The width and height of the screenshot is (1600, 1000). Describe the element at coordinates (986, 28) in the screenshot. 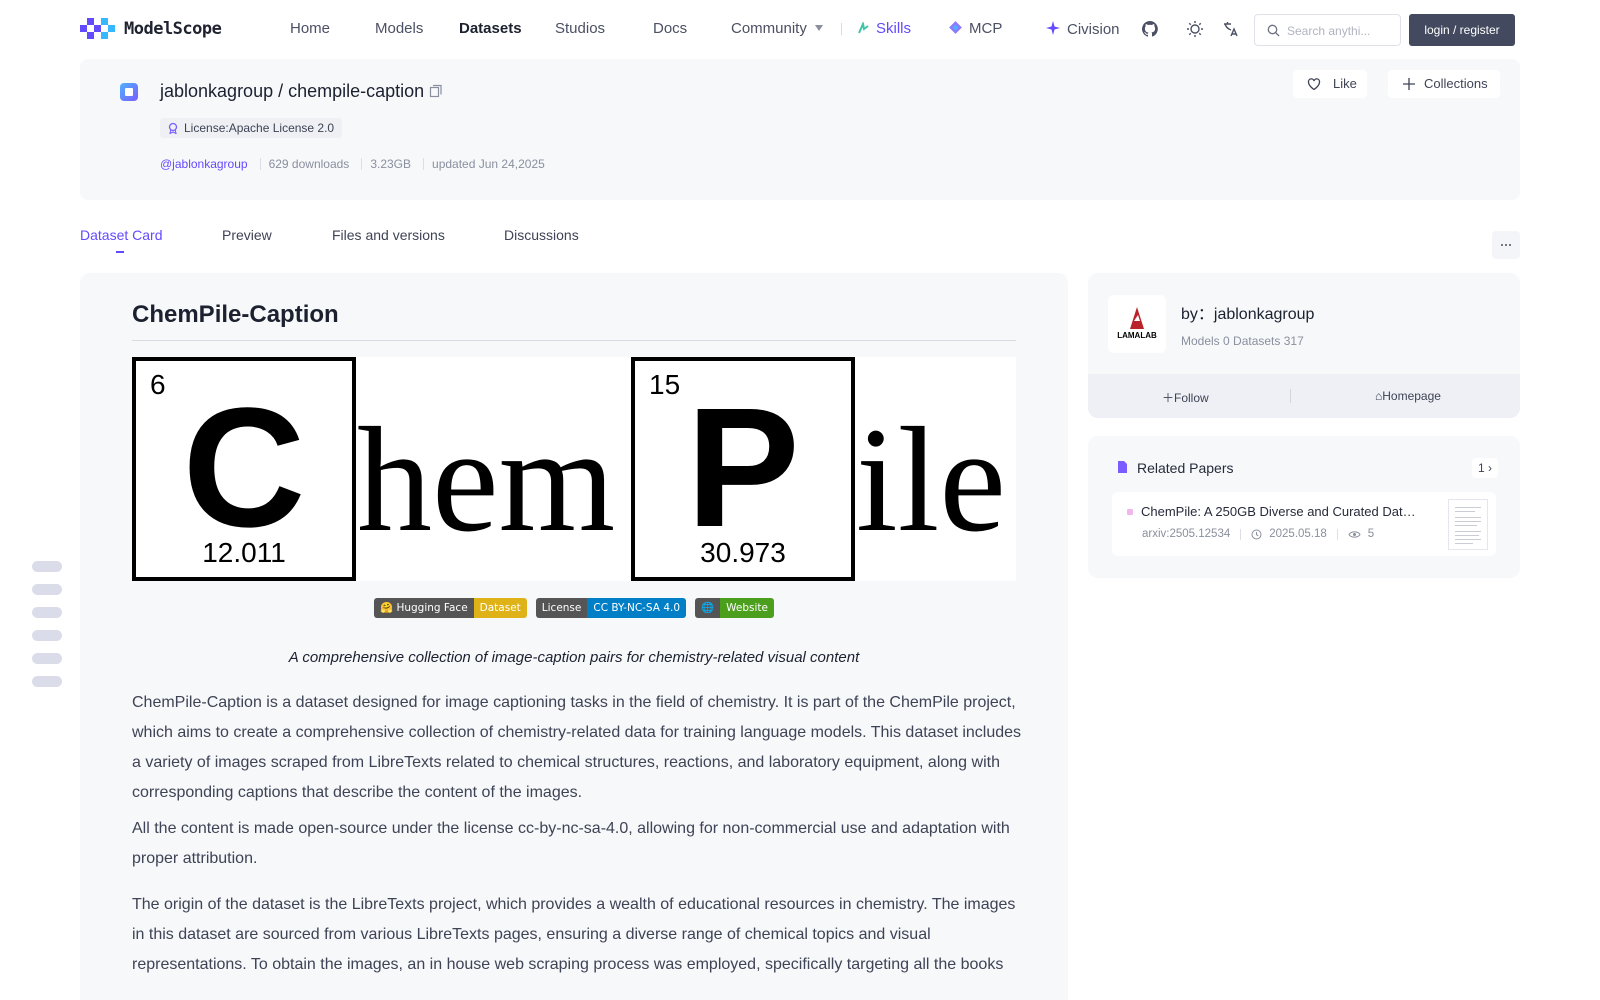

I see `nav-mcp-label: MCP` at that location.